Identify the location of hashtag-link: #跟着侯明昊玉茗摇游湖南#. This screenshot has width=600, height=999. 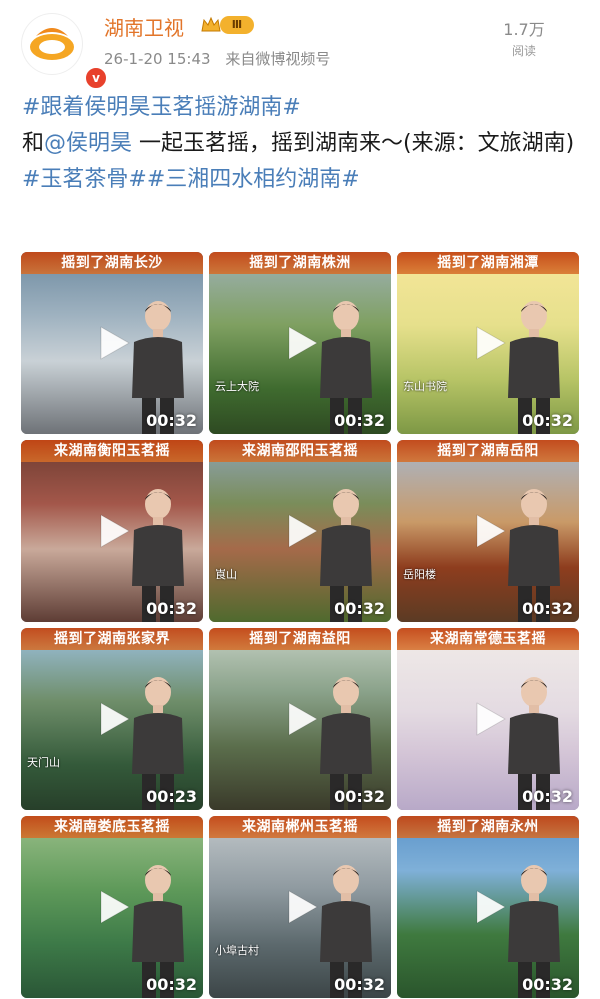
(161, 107).